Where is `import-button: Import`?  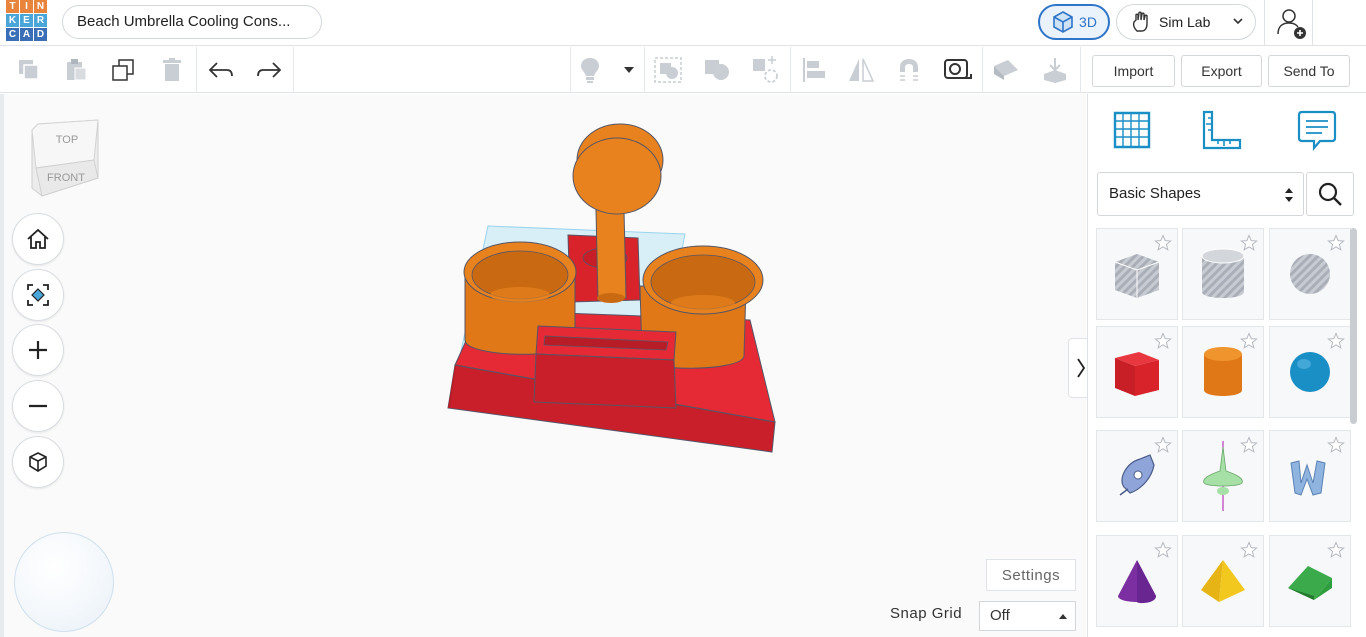 import-button: Import is located at coordinates (1133, 71).